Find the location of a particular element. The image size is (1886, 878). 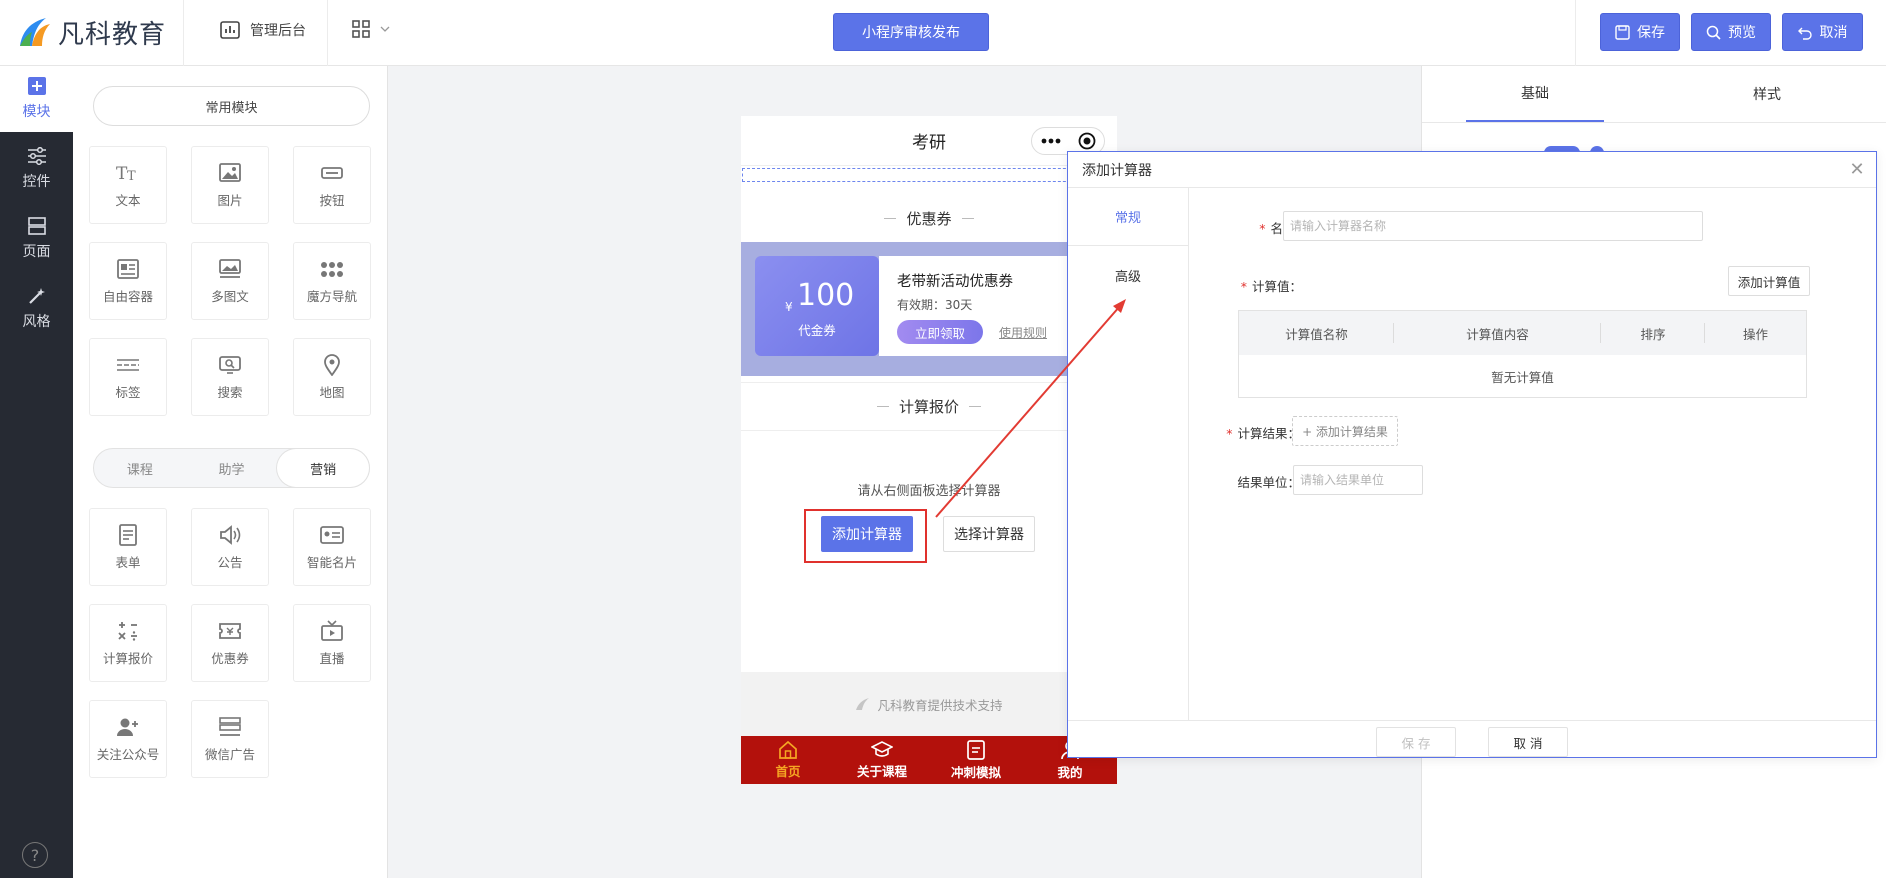

apps-grid-icon is located at coordinates (361, 29).